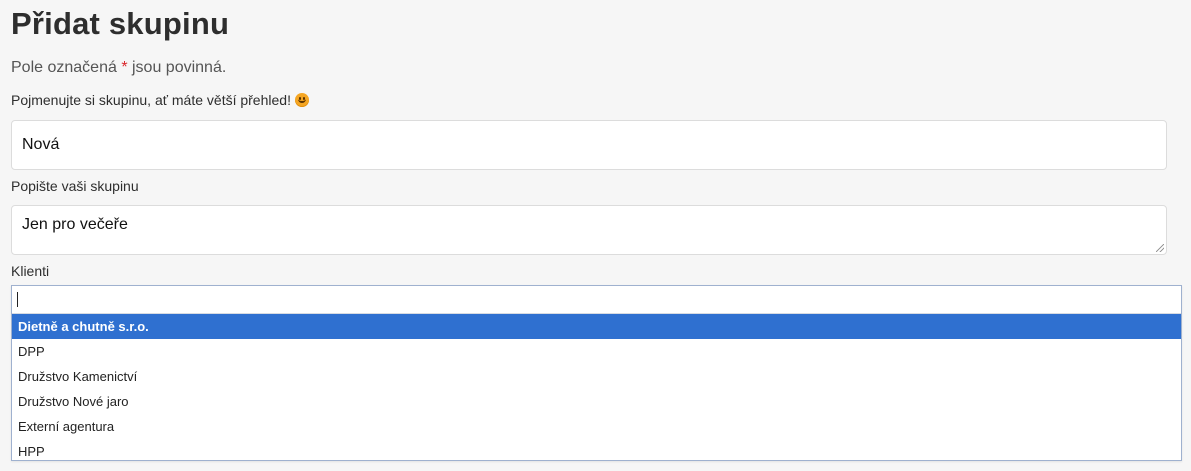 The width and height of the screenshot is (1191, 471). I want to click on group-description-textarea: Jen pro večeře, so click(589, 230).